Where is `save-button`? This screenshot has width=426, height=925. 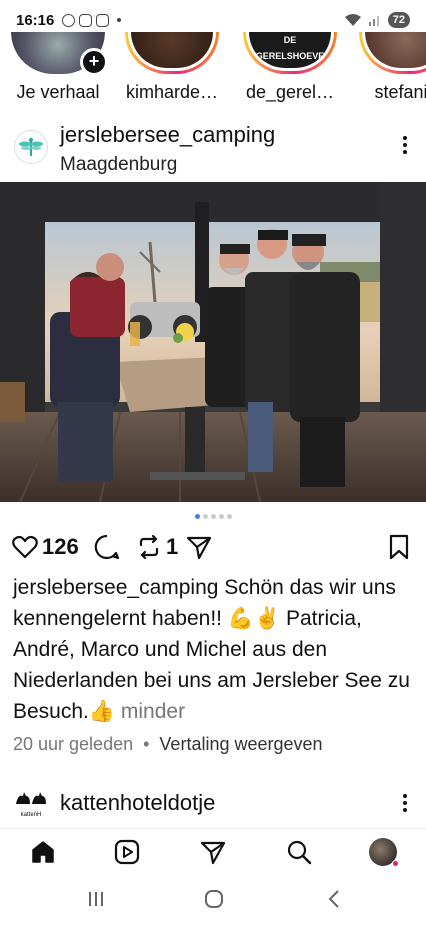
save-button is located at coordinates (399, 547).